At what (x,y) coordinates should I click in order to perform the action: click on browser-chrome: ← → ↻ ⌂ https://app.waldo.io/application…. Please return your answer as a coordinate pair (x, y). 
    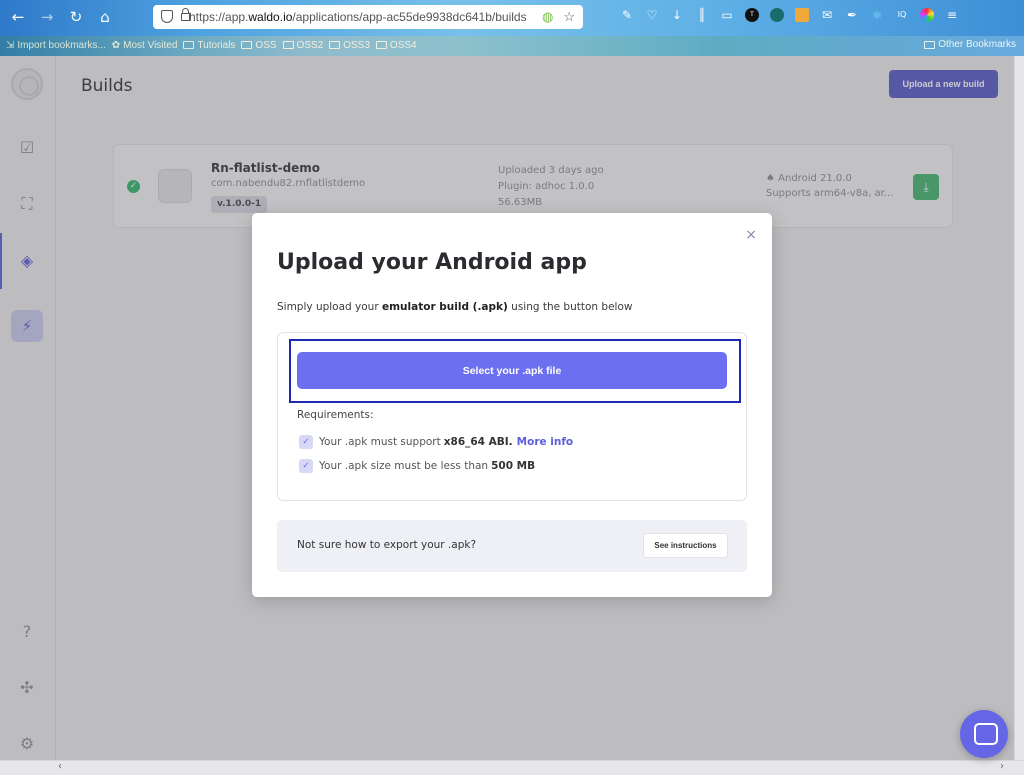
    Looking at the image, I should click on (512, 28).